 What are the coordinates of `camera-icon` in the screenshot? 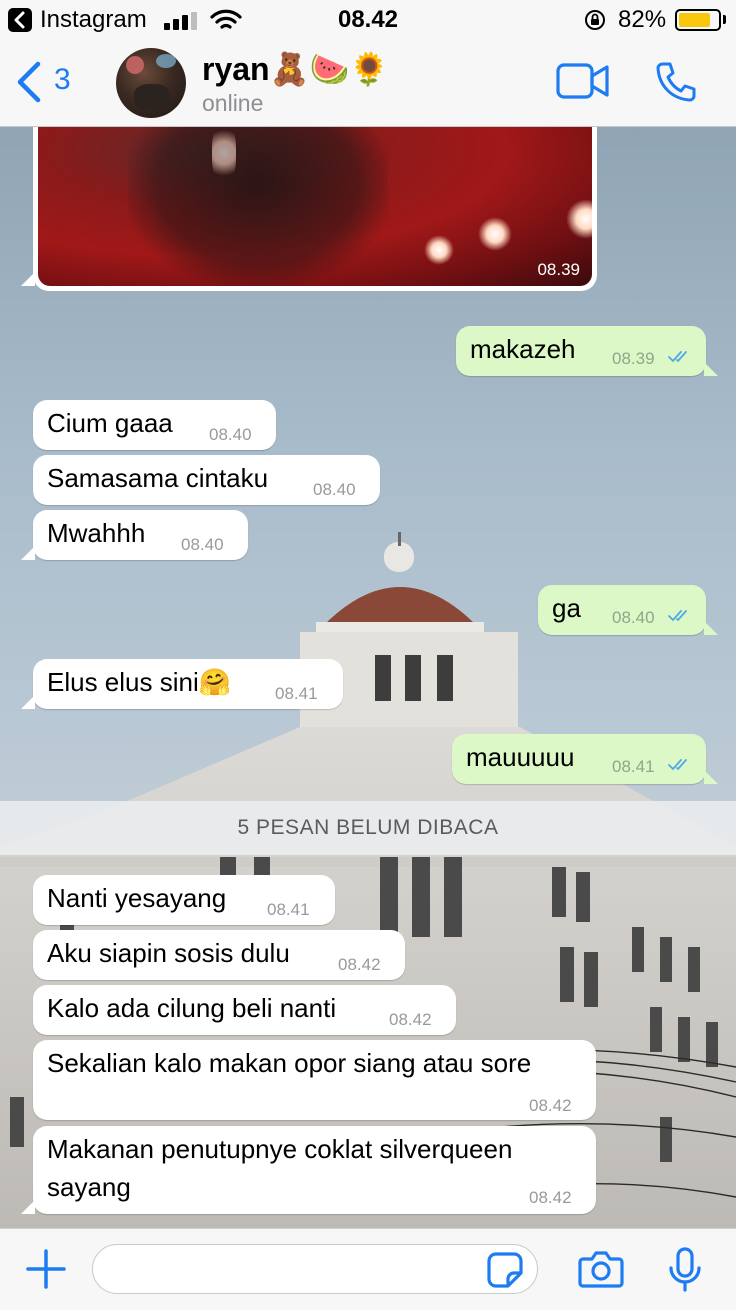 It's located at (601, 1269).